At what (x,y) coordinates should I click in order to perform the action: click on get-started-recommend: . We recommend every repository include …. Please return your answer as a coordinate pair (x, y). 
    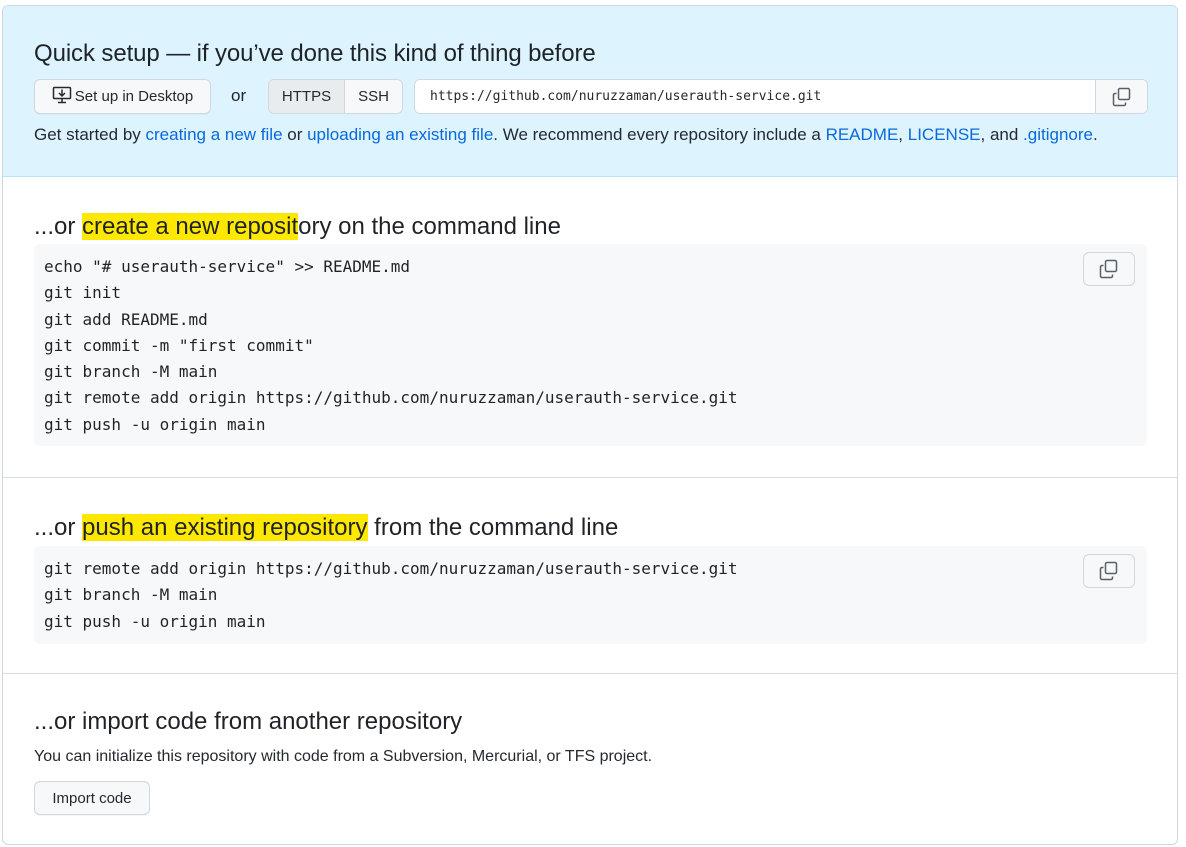
    Looking at the image, I should click on (659, 134).